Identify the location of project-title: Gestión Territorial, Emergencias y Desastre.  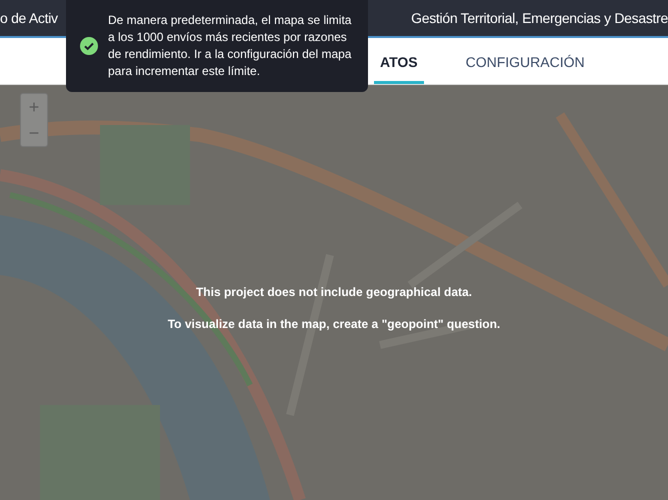
(539, 18).